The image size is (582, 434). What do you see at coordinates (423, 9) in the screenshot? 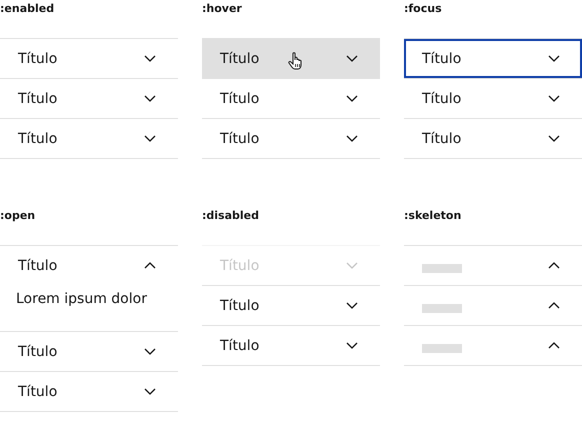
I see `state-label: :focus` at bounding box center [423, 9].